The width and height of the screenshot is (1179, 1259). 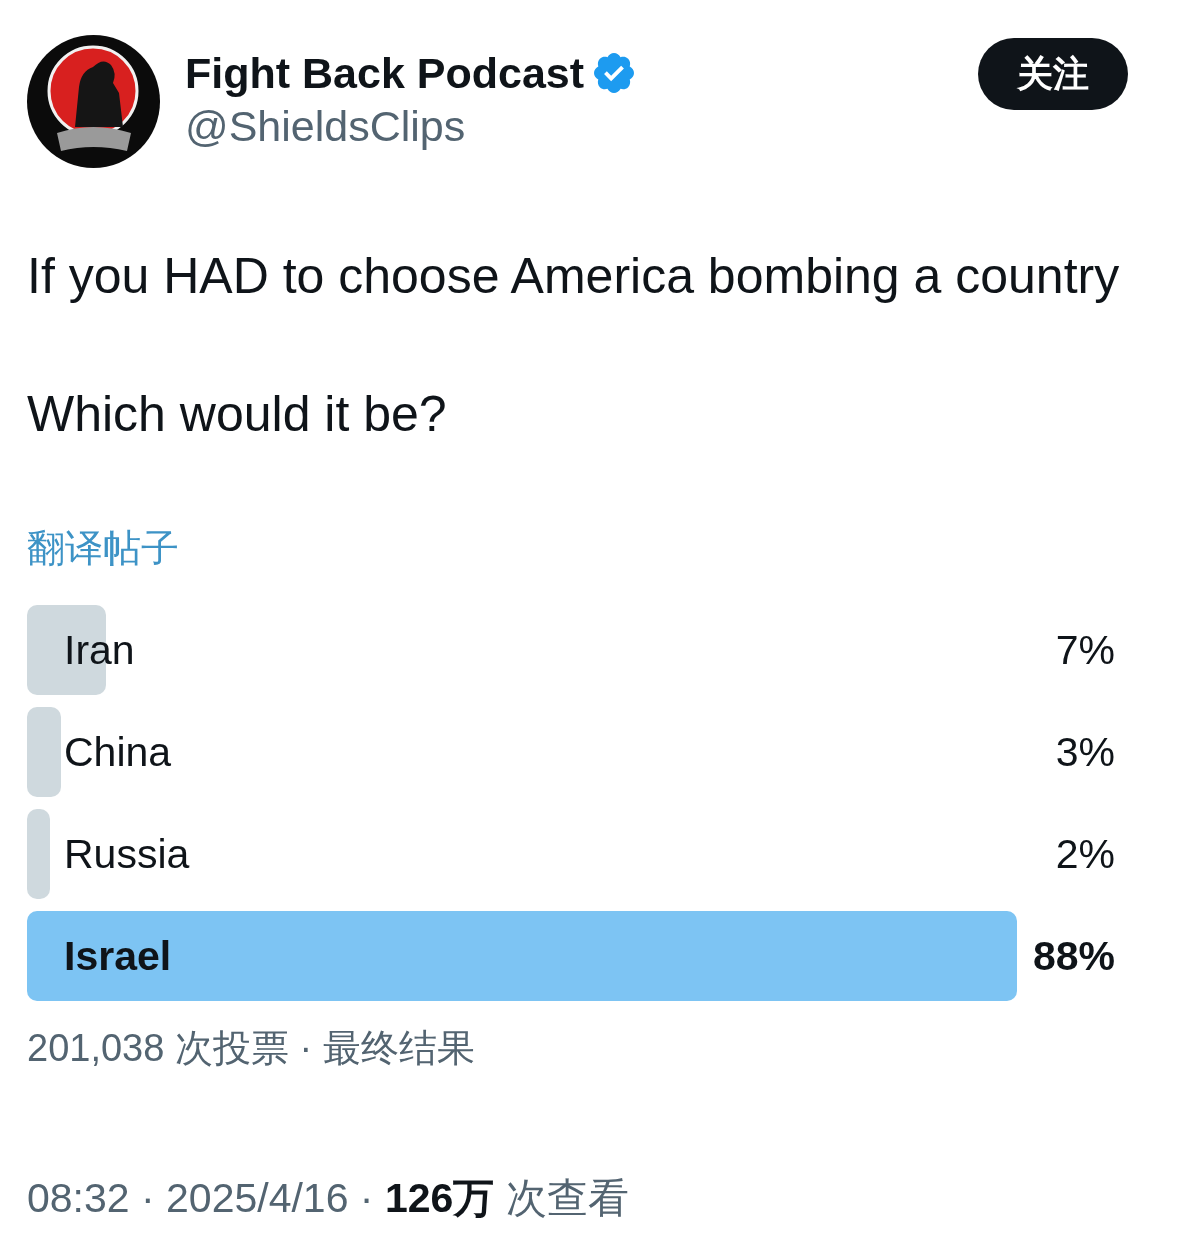 What do you see at coordinates (1085, 650) in the screenshot?
I see `poll-percentage: 7%` at bounding box center [1085, 650].